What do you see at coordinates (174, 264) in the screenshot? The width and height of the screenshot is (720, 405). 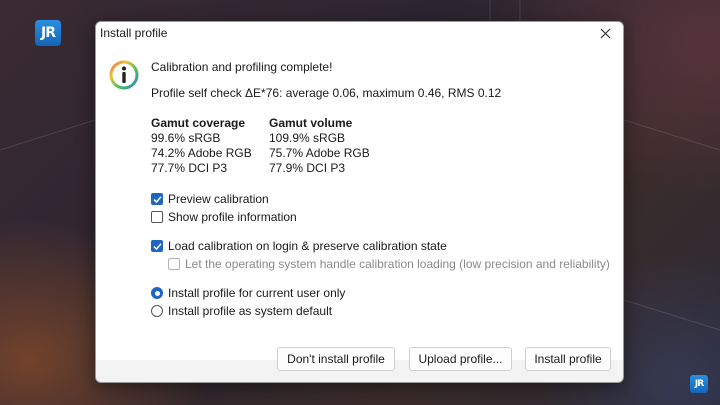 I see `os-handle-calibration-checkbox` at bounding box center [174, 264].